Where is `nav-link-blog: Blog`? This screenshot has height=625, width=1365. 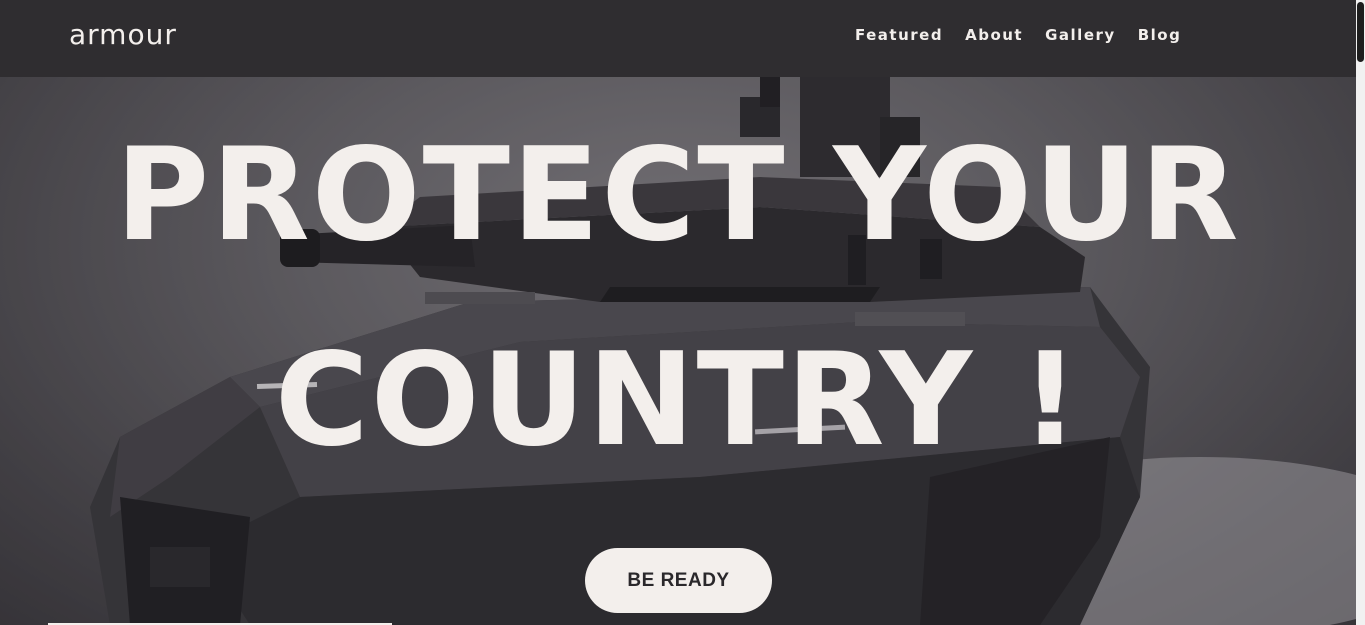 nav-link-blog: Blog is located at coordinates (1160, 35).